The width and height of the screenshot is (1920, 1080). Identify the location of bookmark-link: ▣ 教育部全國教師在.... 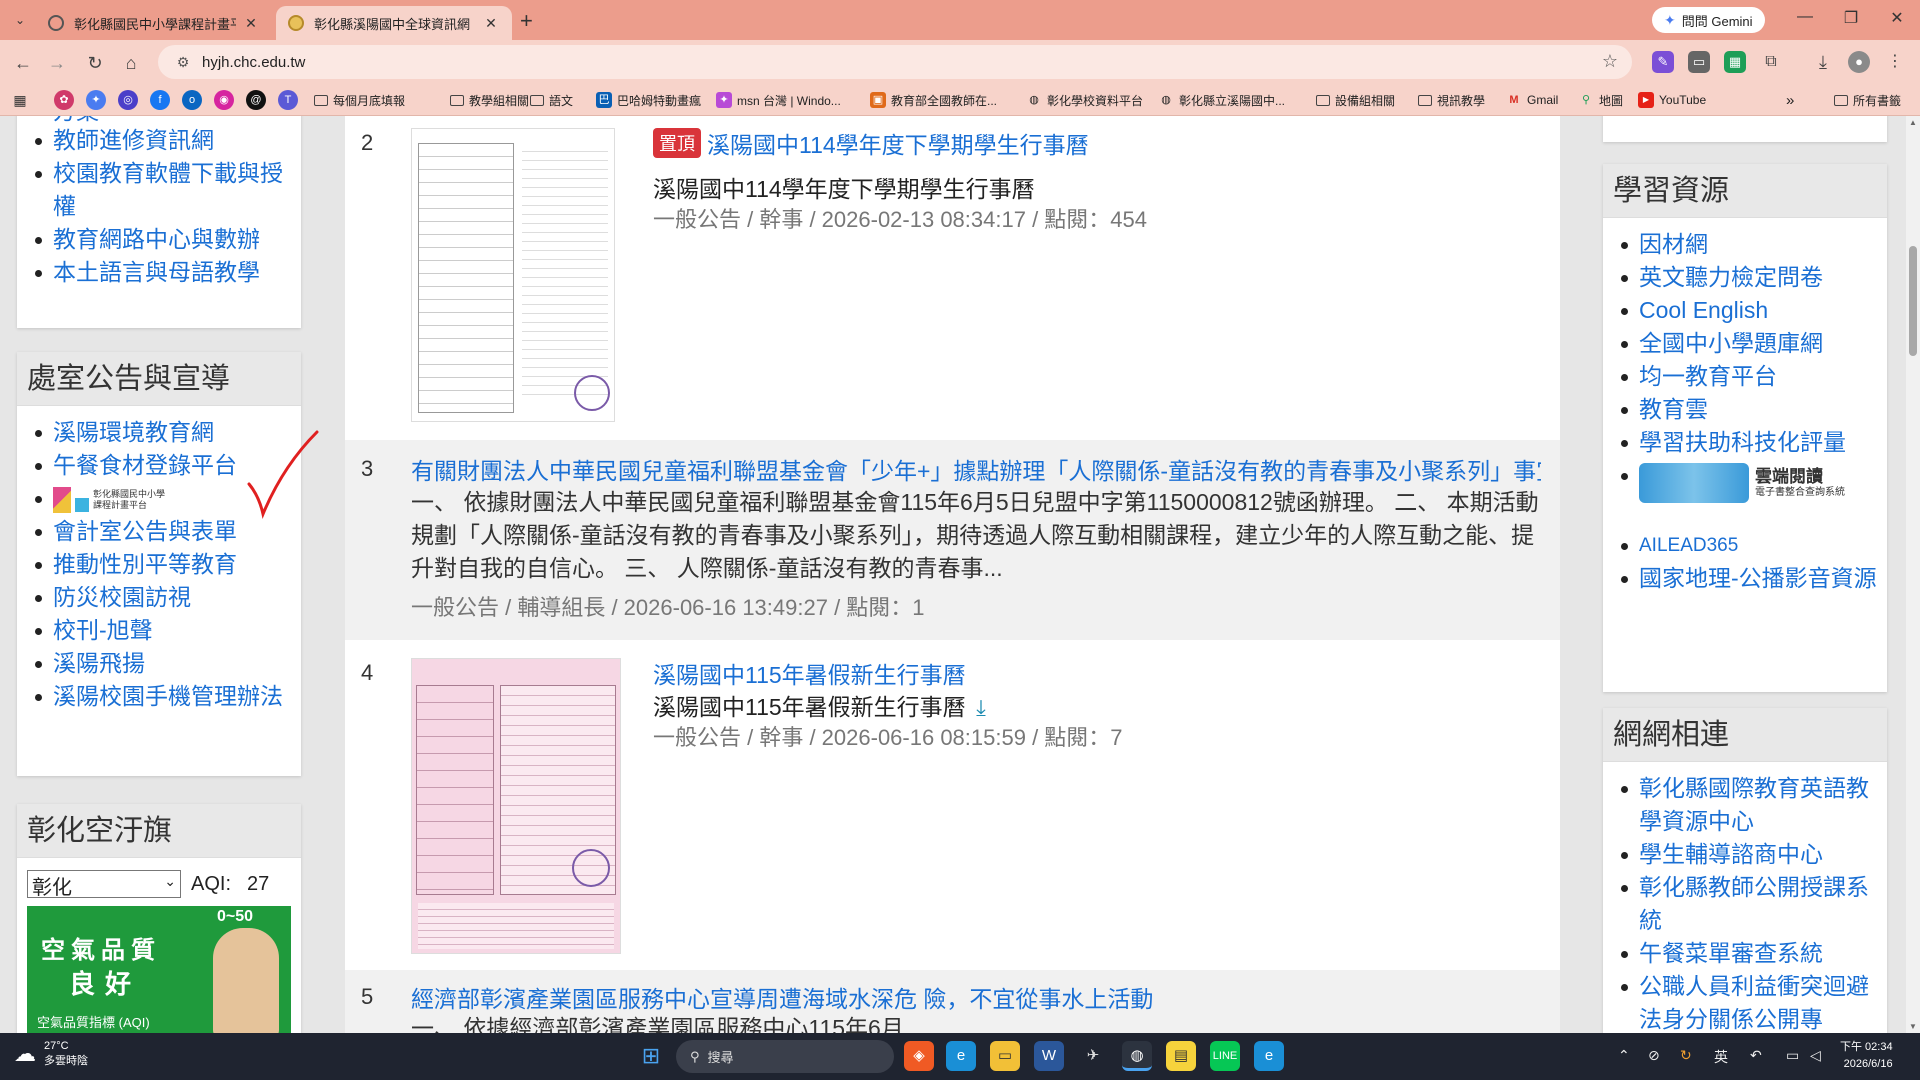
(933, 100).